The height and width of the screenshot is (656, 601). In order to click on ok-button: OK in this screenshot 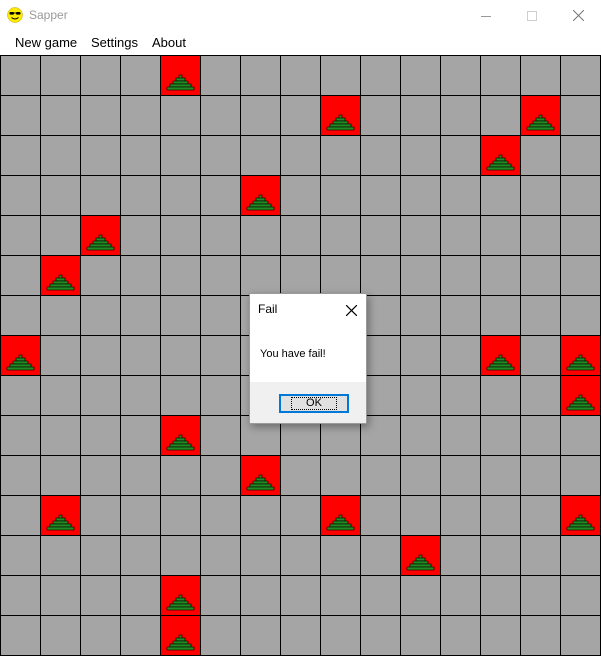, I will do `click(314, 403)`.